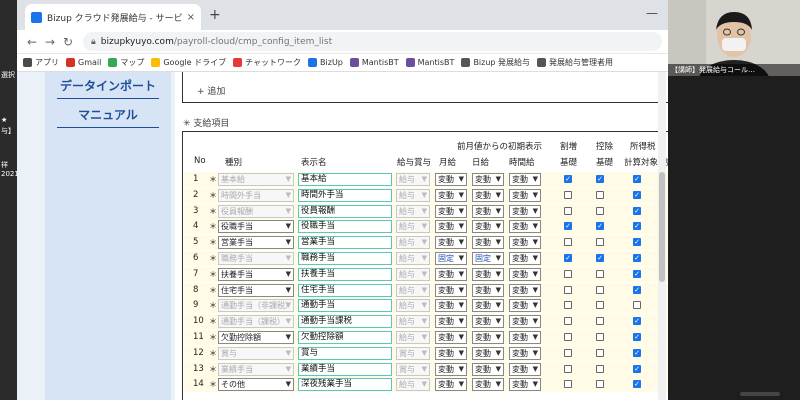 The height and width of the screenshot is (400, 800). I want to click on new-tab-icon: +, so click(215, 15).